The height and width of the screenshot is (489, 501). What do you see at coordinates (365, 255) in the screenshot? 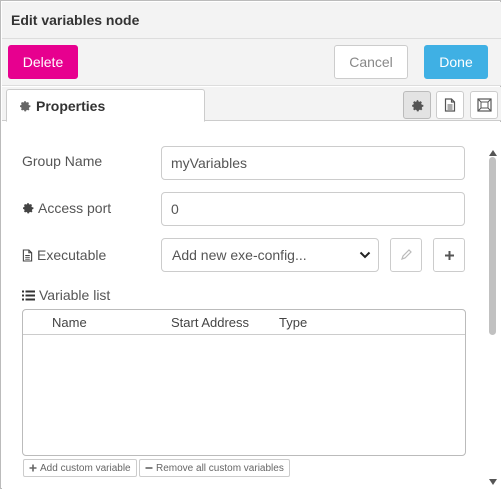
I see `chevron-down-icon` at bounding box center [365, 255].